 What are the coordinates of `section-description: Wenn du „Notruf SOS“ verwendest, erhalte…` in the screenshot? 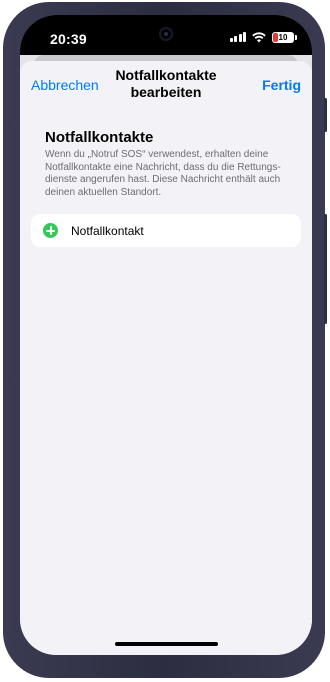 It's located at (163, 173).